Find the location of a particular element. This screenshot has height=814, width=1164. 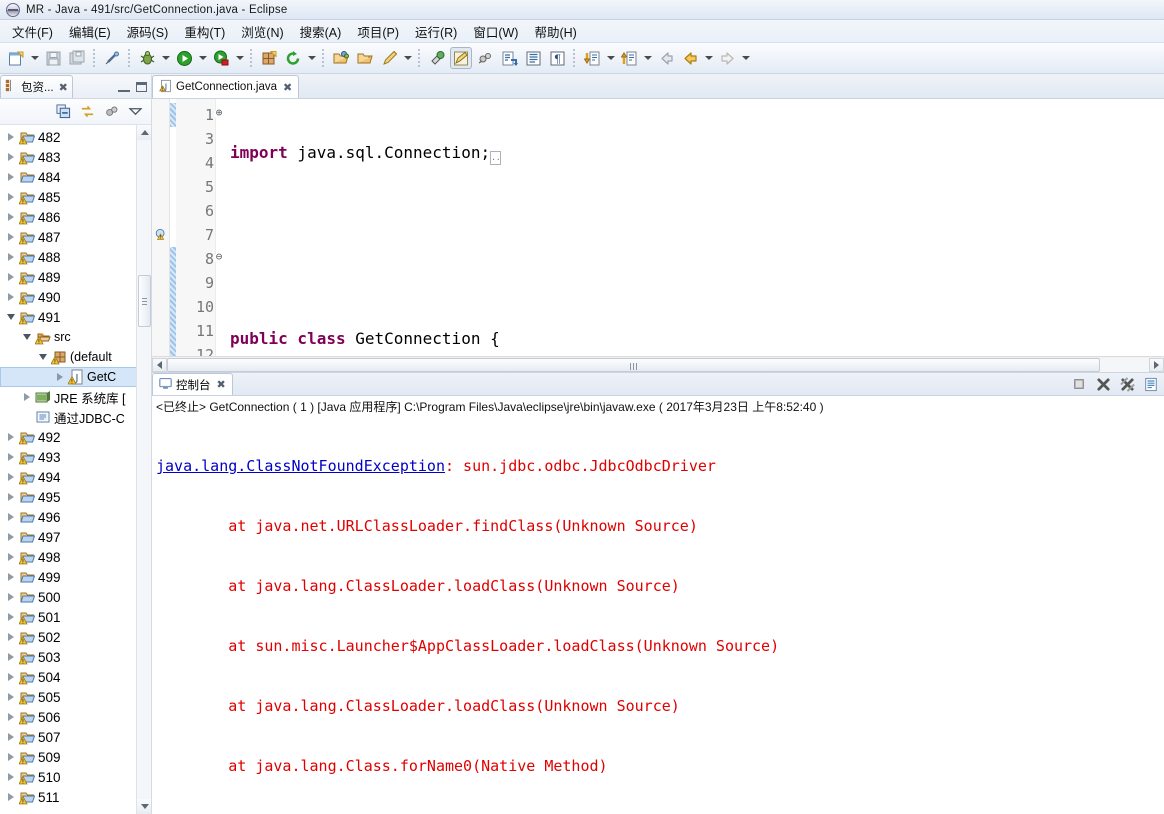

show-whitespace-icon is located at coordinates (533, 58).